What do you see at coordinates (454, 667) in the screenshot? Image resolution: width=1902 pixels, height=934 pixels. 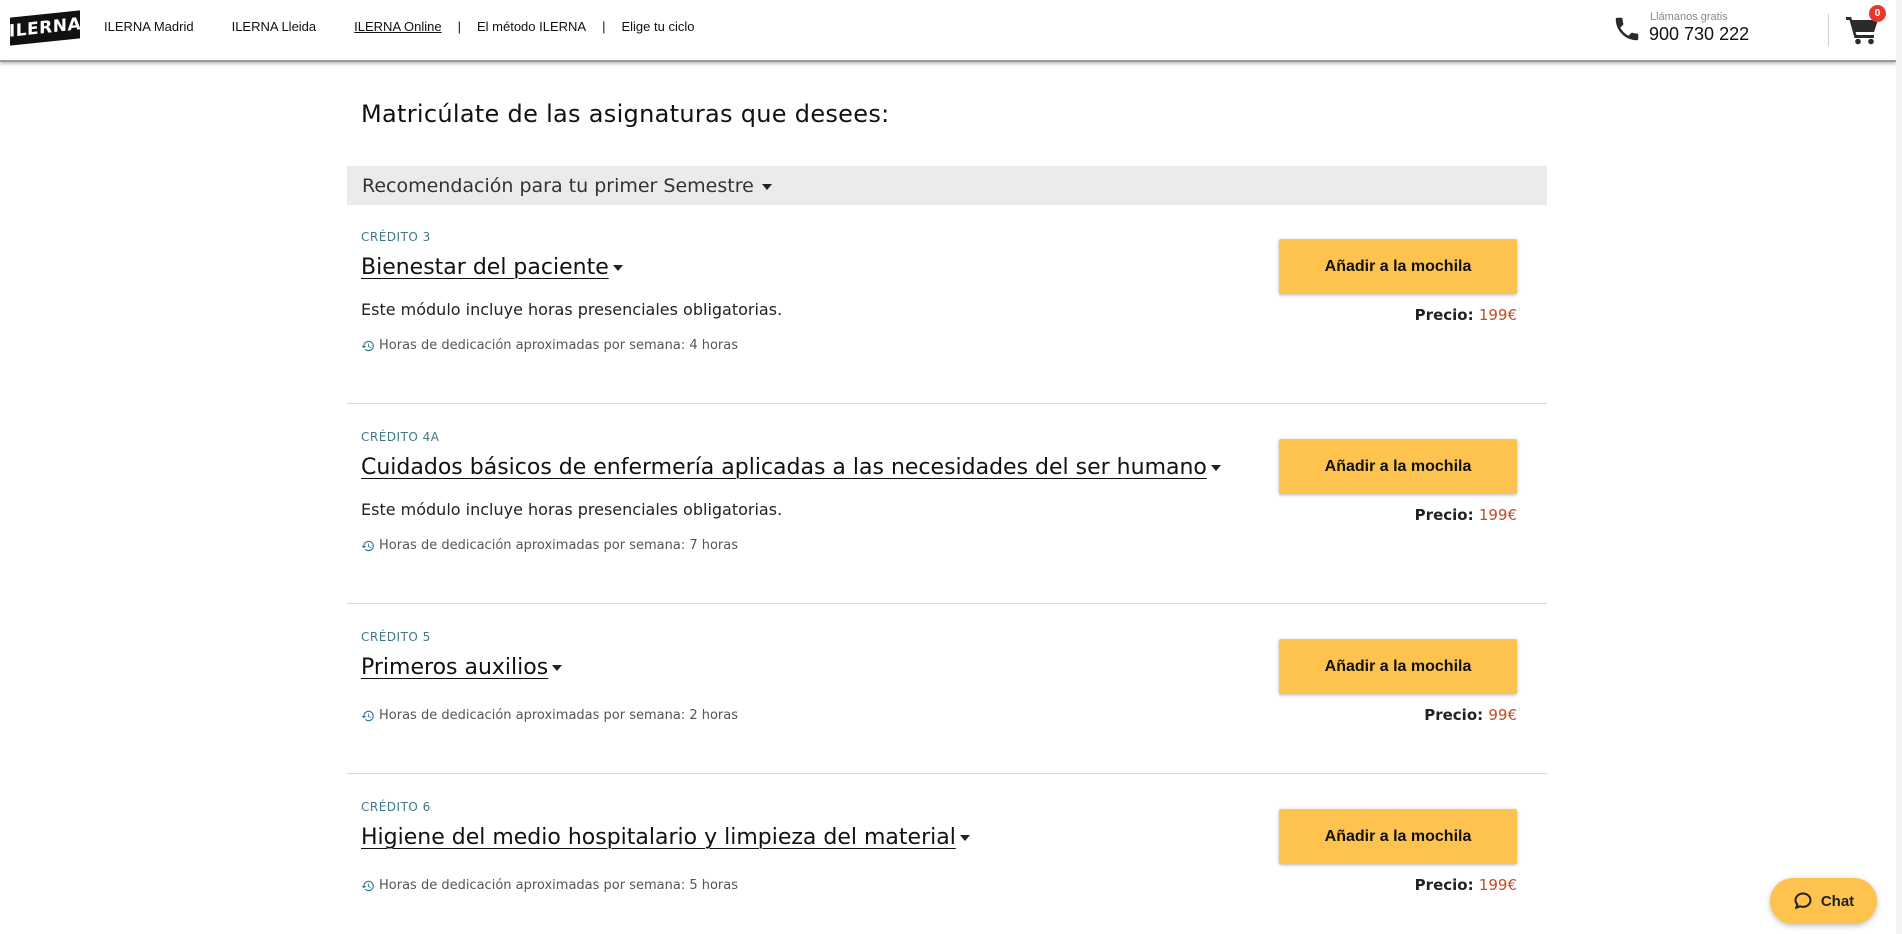 I see `course-title-text: Primeros auxilios` at bounding box center [454, 667].